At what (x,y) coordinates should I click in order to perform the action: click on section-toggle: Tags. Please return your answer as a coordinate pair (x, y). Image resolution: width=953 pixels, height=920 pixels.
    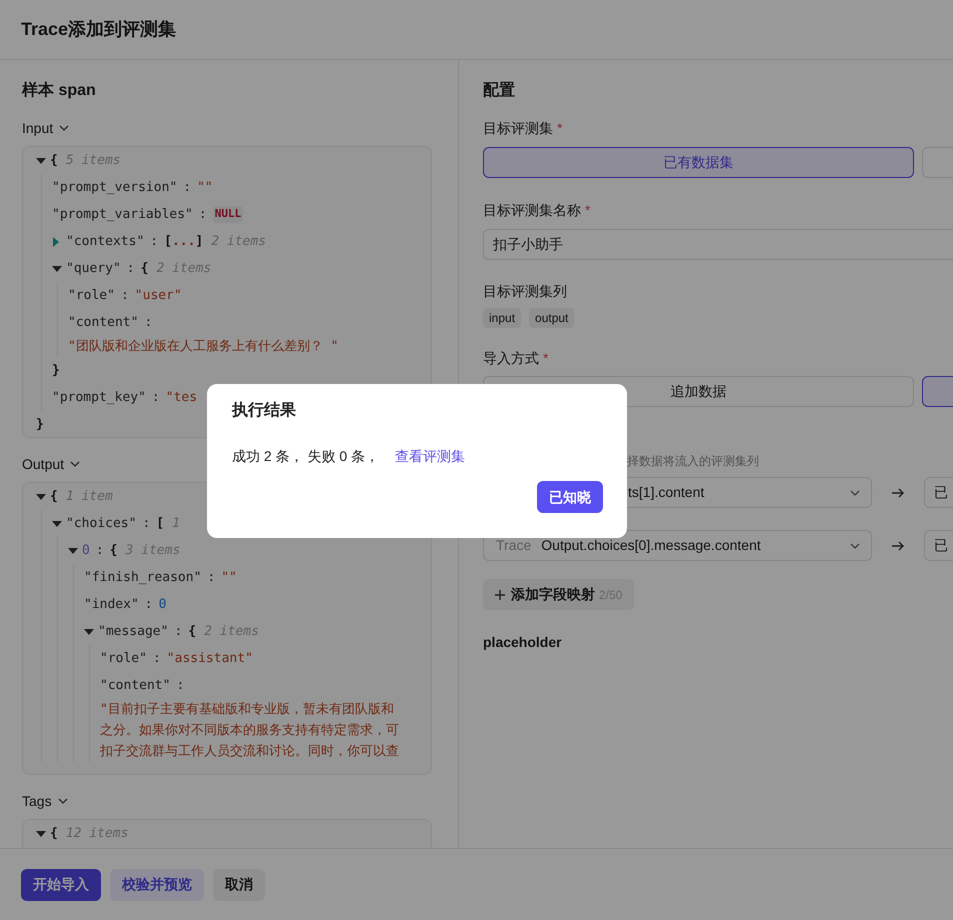
    Looking at the image, I should click on (45, 801).